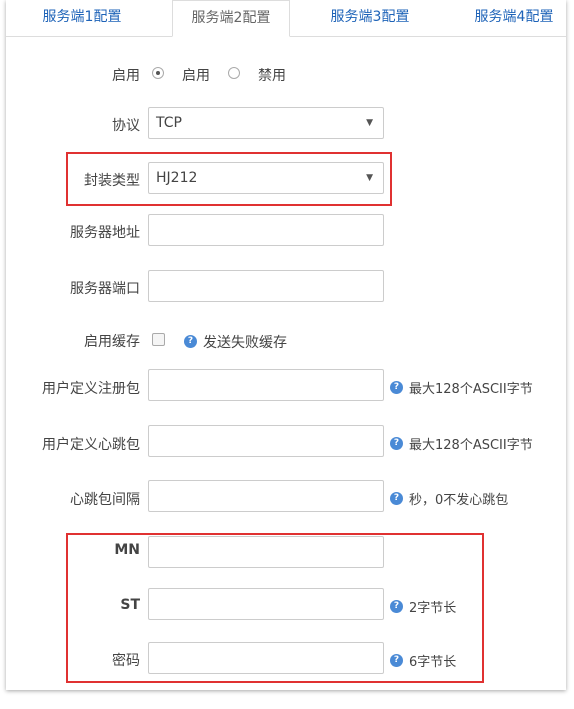  What do you see at coordinates (177, 178) in the screenshot?
I see `encap-value: HJ212` at bounding box center [177, 178].